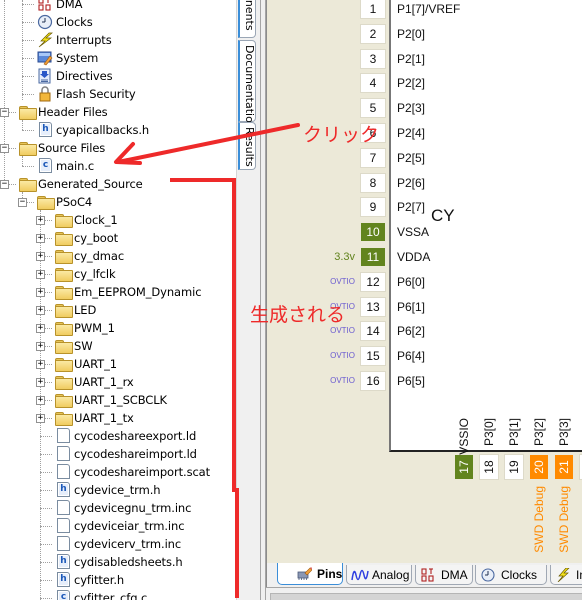 This screenshot has width=582, height=600. I want to click on tree-item: Interrupts, so click(74, 40).